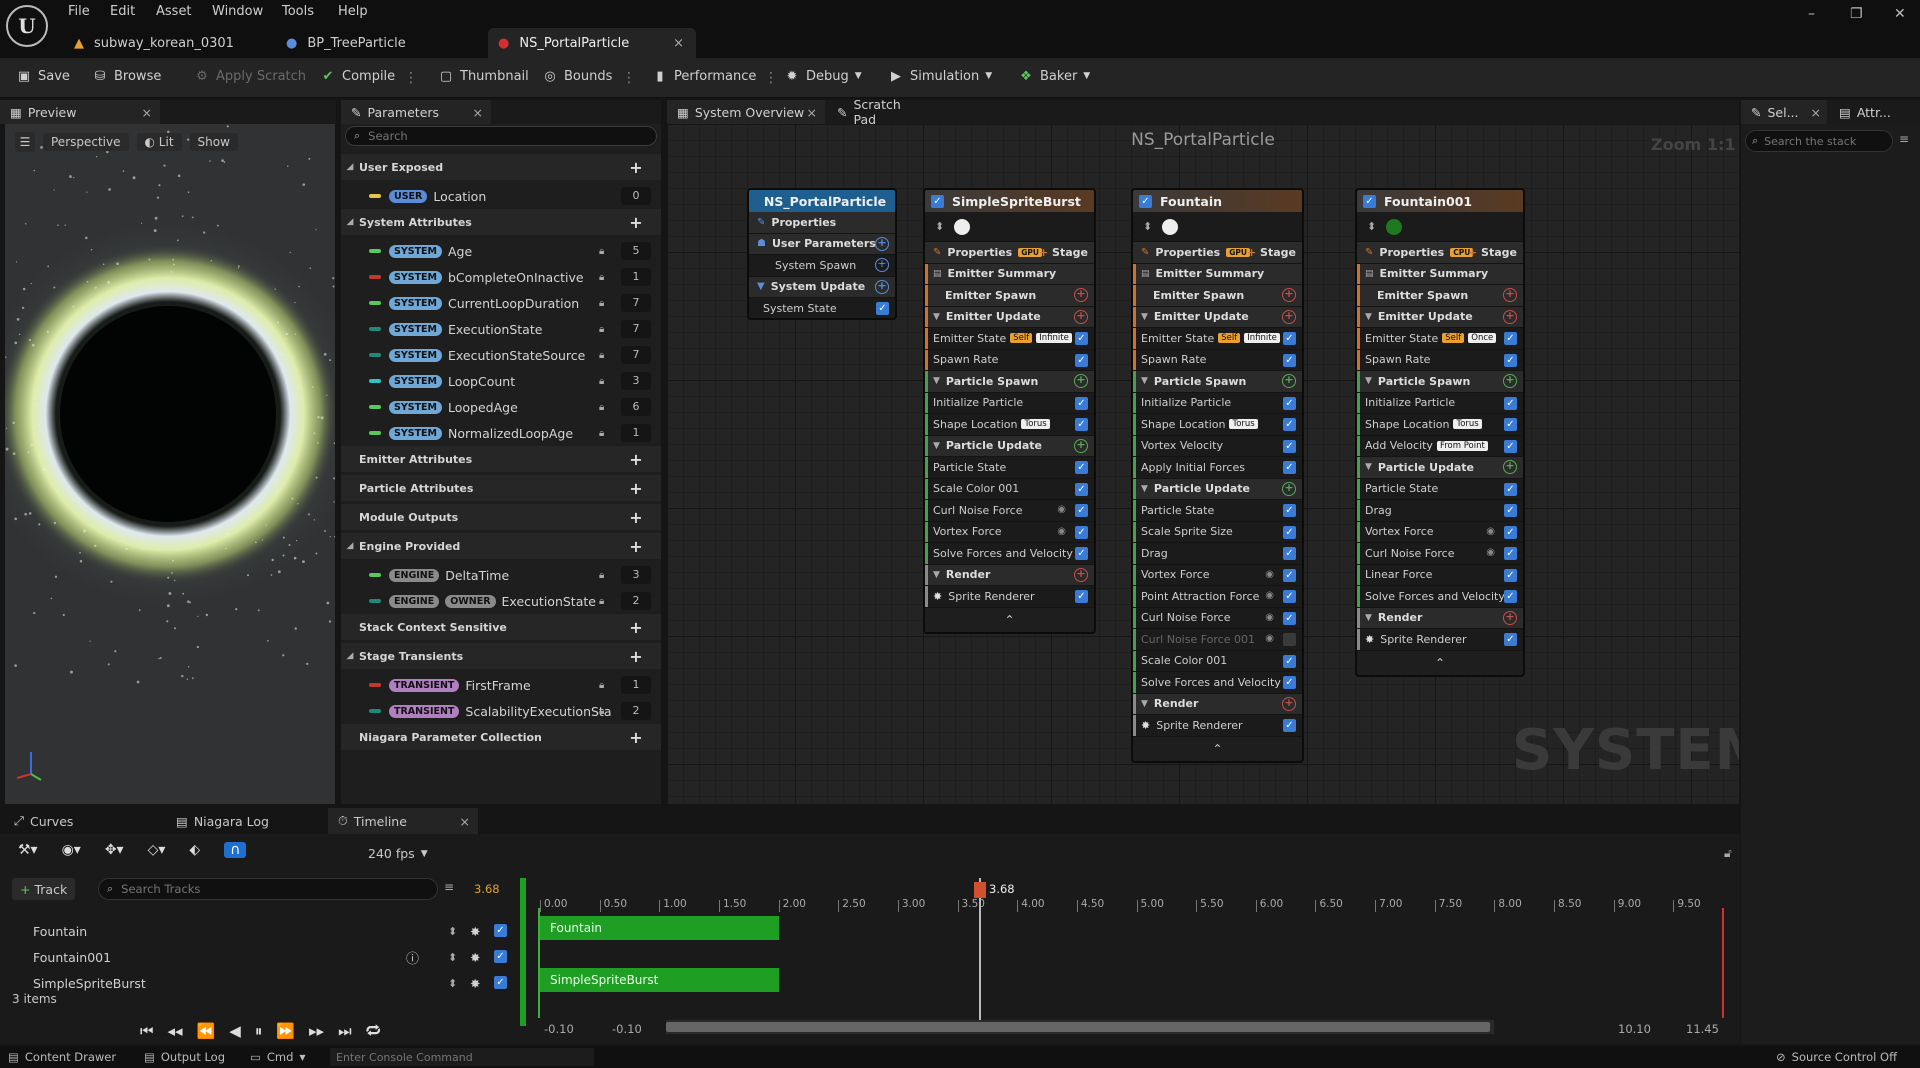 This screenshot has width=1920, height=1068. I want to click on range-end-b: 11.45, so click(1702, 1029).